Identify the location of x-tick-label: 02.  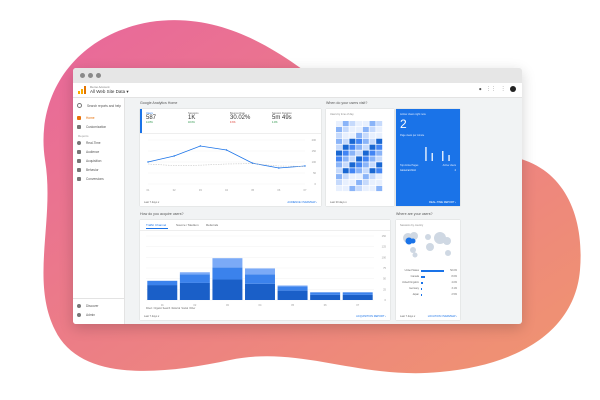
(174, 190).